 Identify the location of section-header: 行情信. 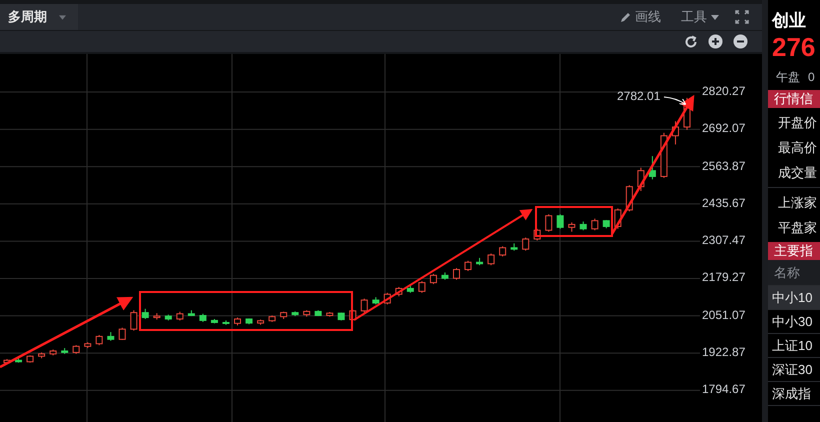
(794, 99).